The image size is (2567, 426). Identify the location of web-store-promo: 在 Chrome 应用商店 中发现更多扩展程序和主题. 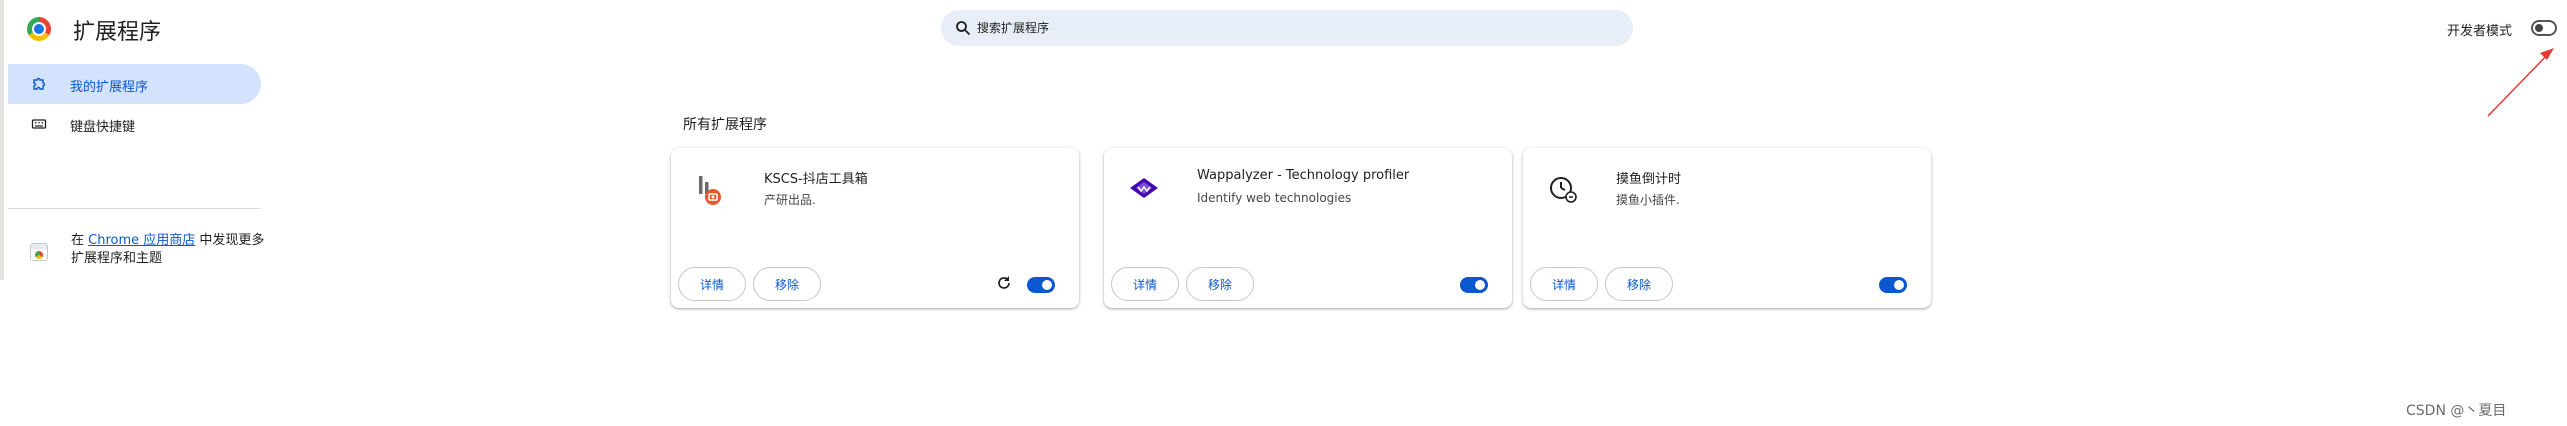
(168, 249).